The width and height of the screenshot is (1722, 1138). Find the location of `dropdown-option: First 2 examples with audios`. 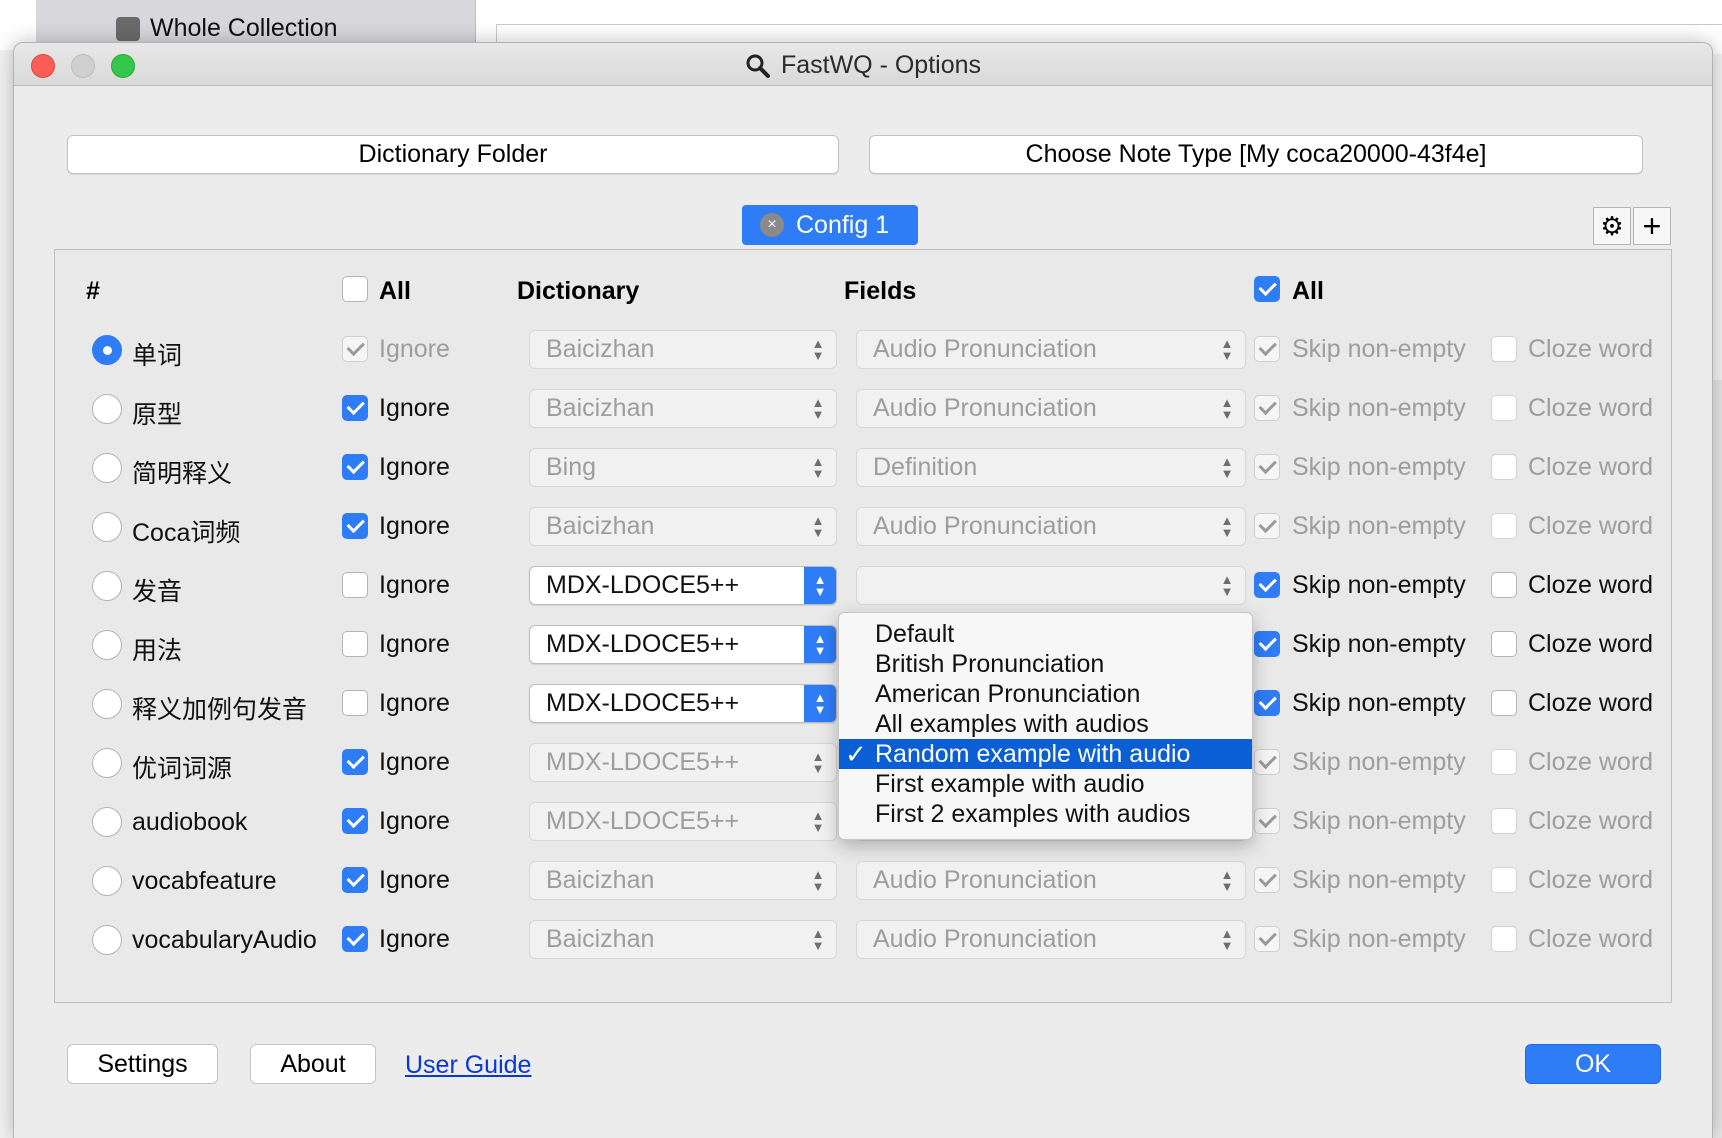

dropdown-option: First 2 examples with audios is located at coordinates (1045, 814).